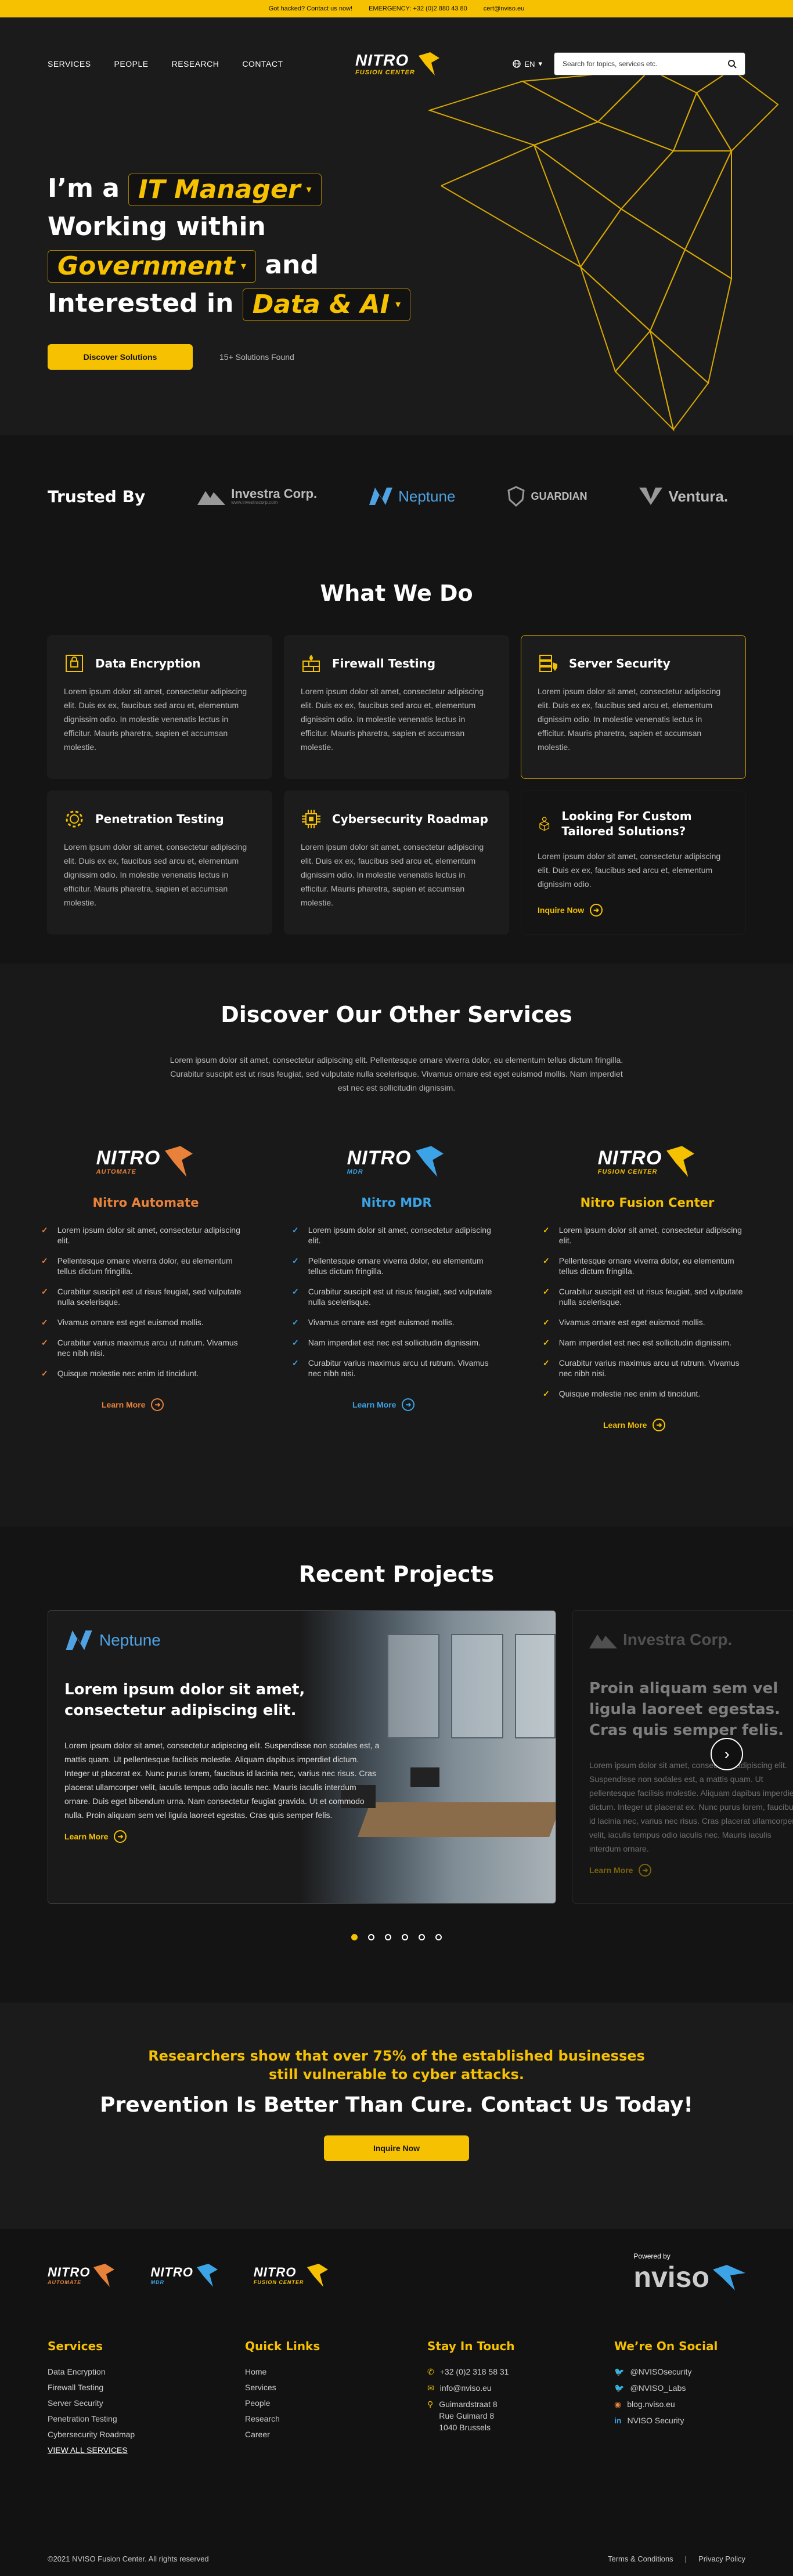 The image size is (793, 2576). What do you see at coordinates (225, 190) in the screenshot?
I see `role-dropdown: IT Manager ▾` at bounding box center [225, 190].